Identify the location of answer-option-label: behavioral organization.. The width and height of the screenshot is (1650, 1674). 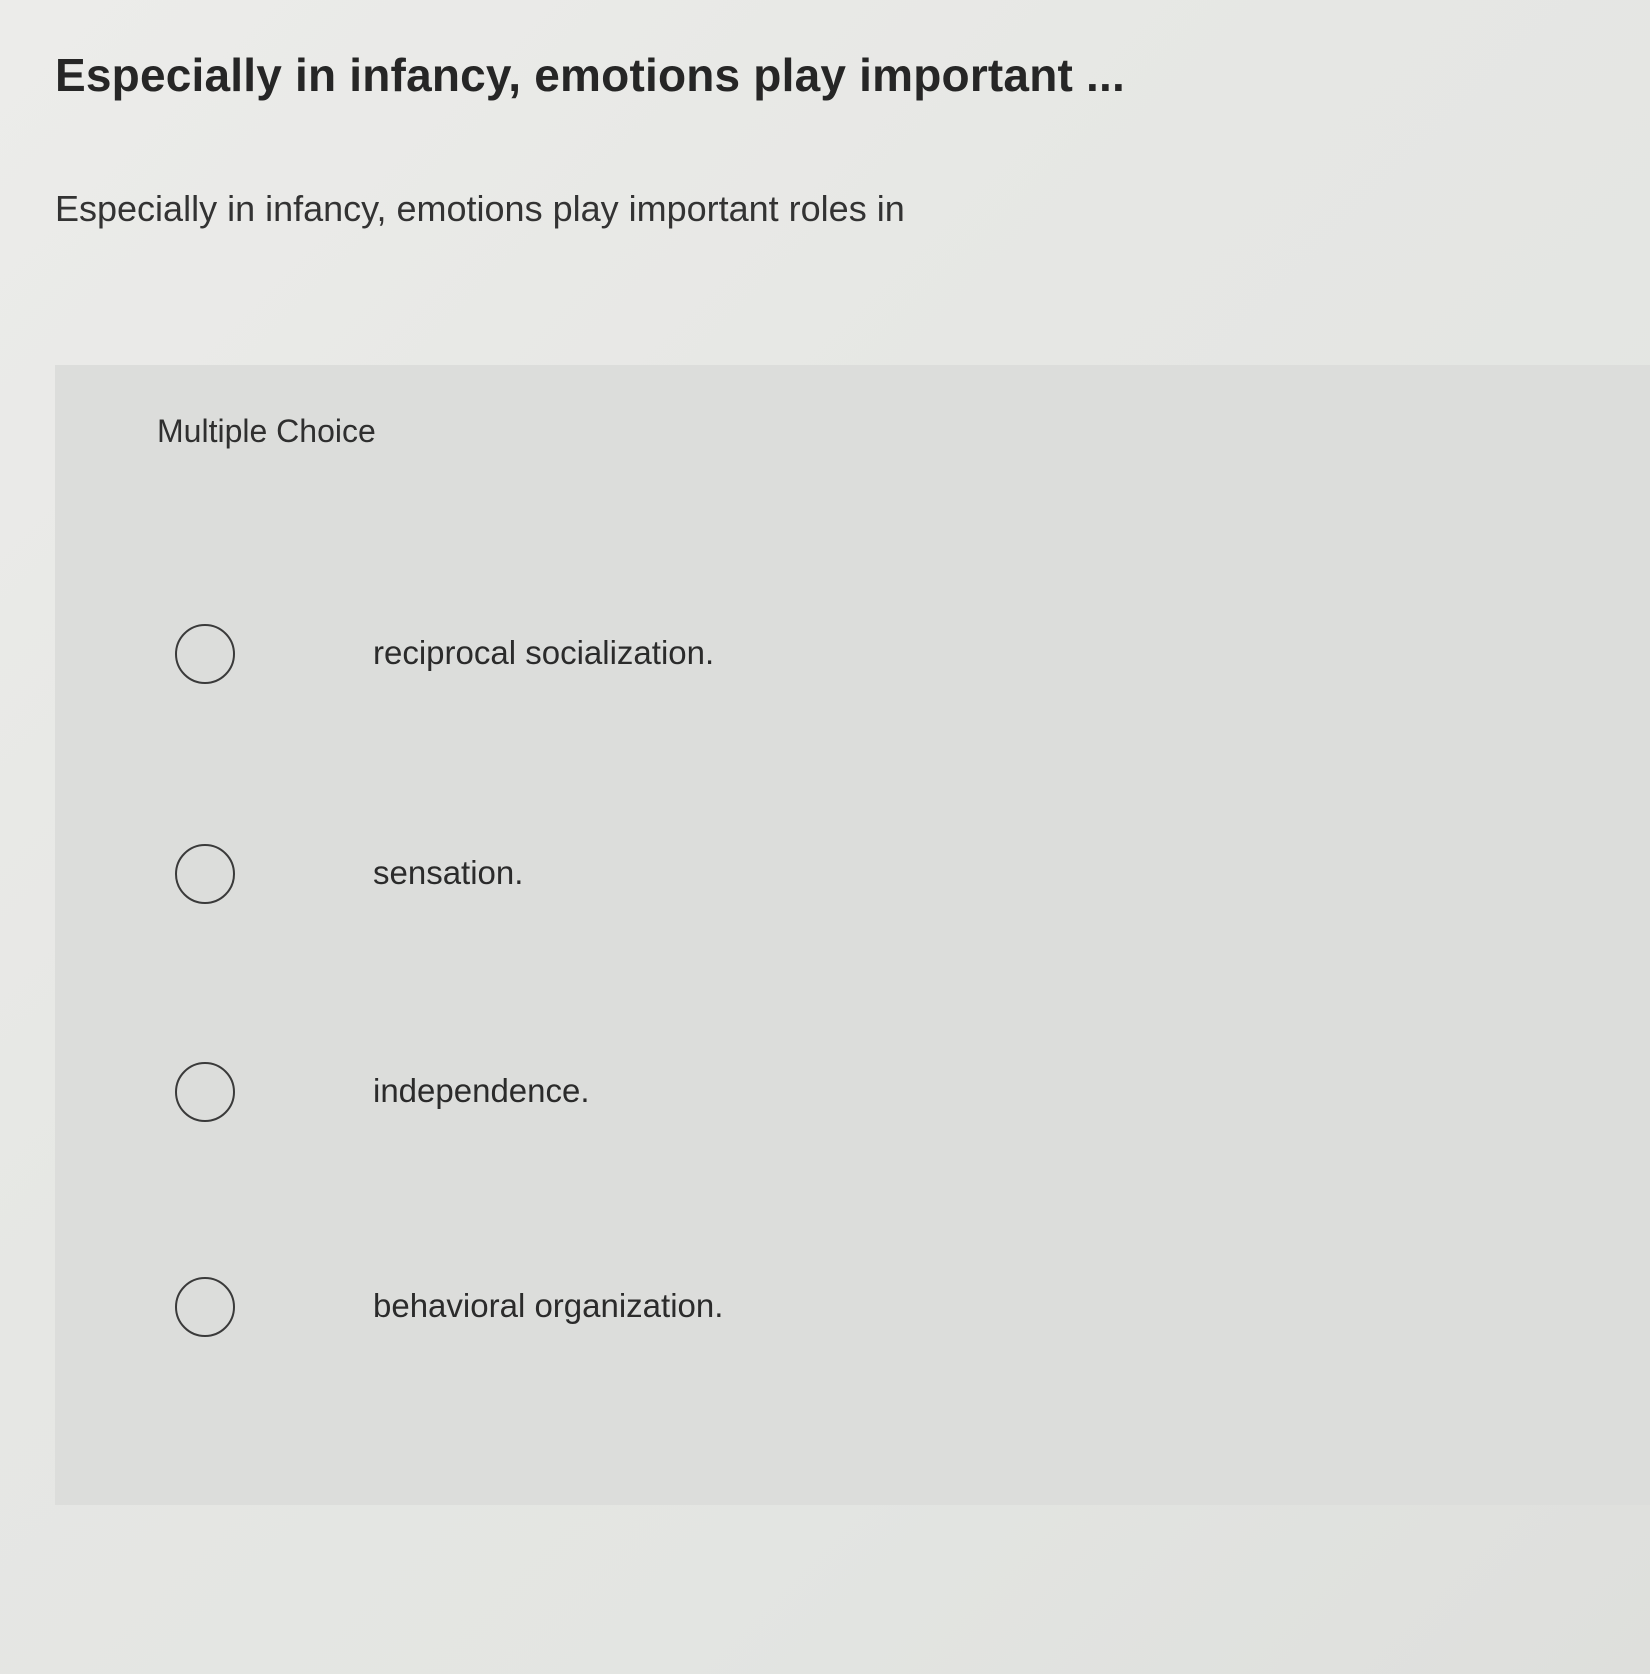
(548, 1305).